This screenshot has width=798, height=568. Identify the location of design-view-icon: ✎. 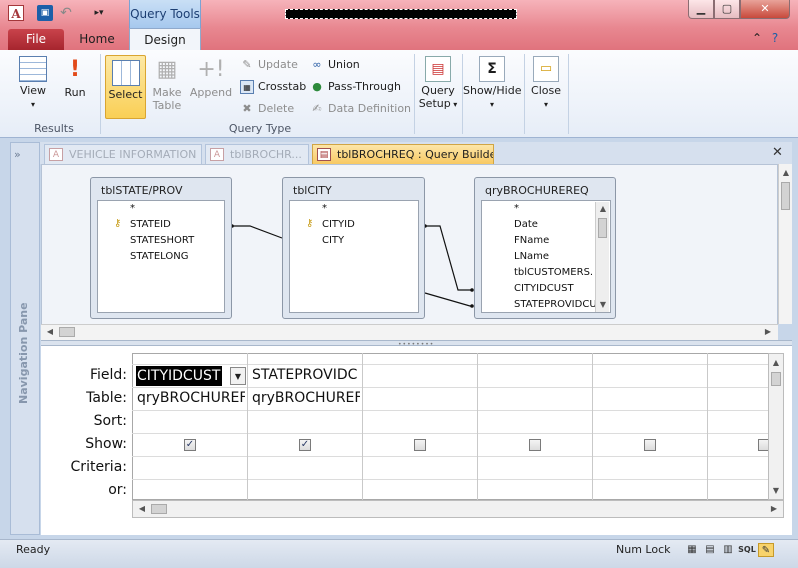
(766, 550).